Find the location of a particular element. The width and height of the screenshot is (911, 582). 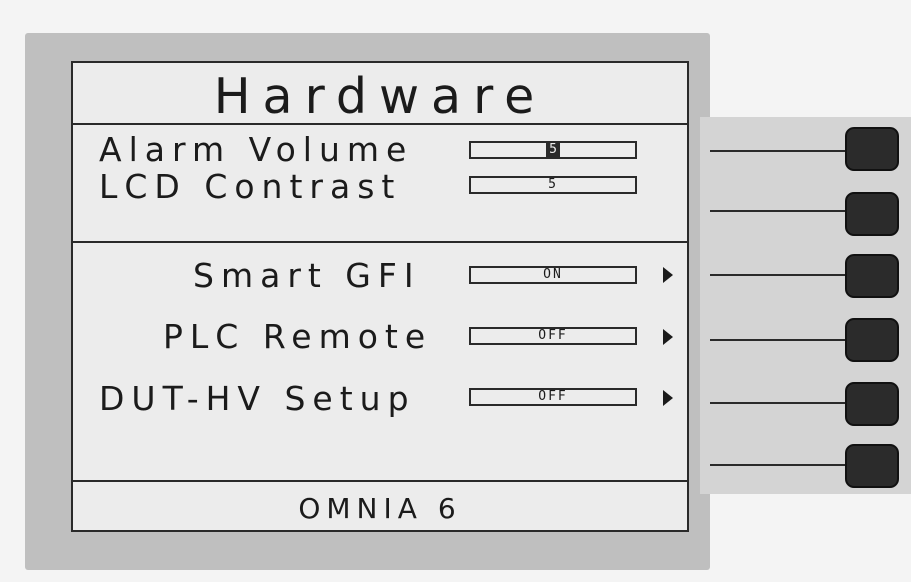

softkey-3-button is located at coordinates (872, 276).